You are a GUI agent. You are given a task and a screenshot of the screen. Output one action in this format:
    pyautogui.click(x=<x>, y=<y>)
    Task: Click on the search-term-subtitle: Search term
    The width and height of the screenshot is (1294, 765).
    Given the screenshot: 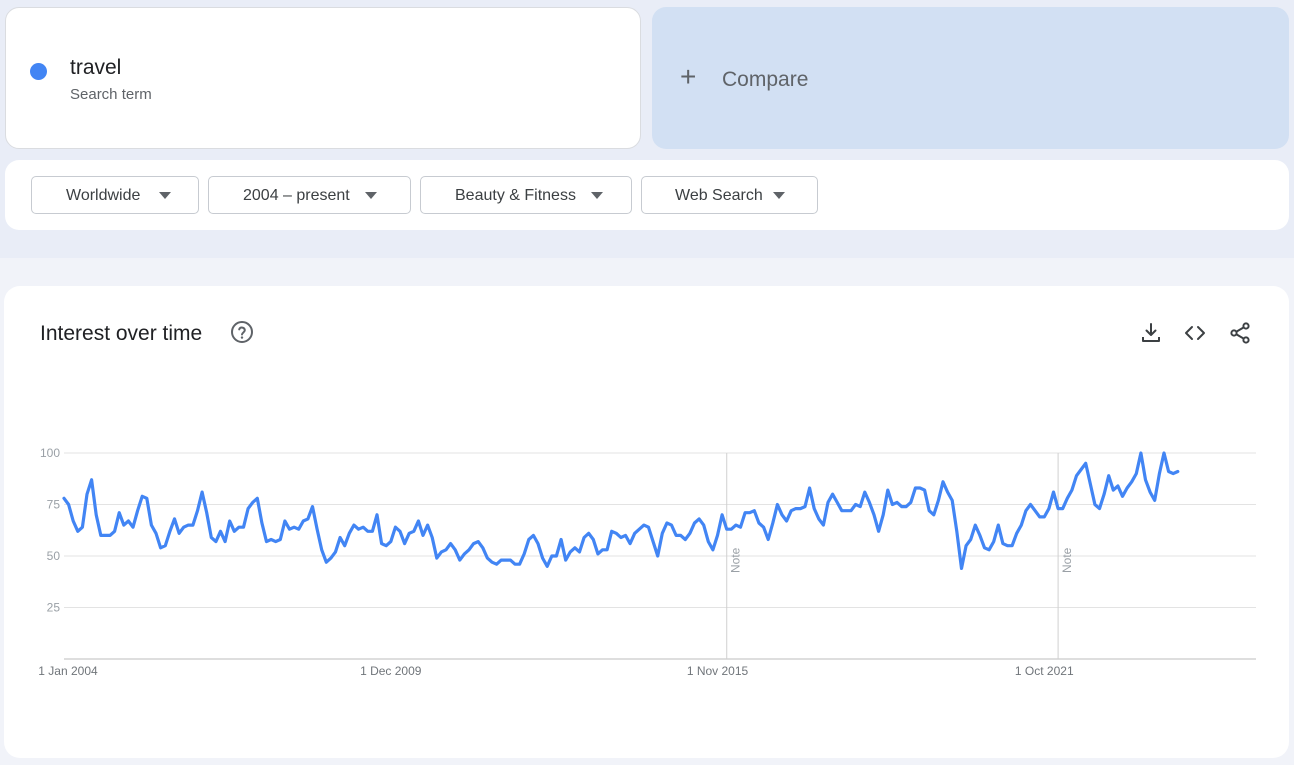 What is the action you would take?
    pyautogui.click(x=111, y=94)
    